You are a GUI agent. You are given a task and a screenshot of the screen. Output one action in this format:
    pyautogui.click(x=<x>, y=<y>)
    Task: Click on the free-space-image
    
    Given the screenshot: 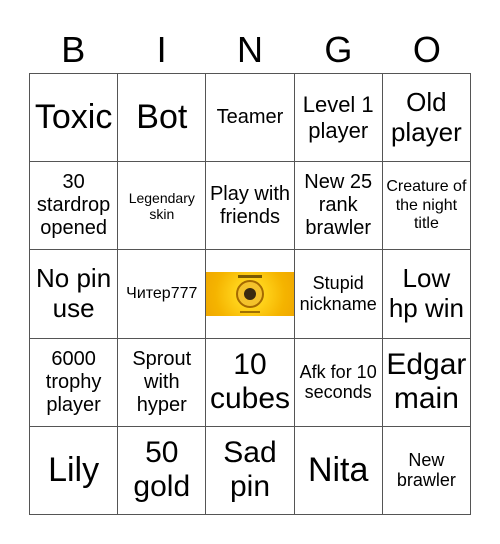 What is the action you would take?
    pyautogui.click(x=250, y=293)
    